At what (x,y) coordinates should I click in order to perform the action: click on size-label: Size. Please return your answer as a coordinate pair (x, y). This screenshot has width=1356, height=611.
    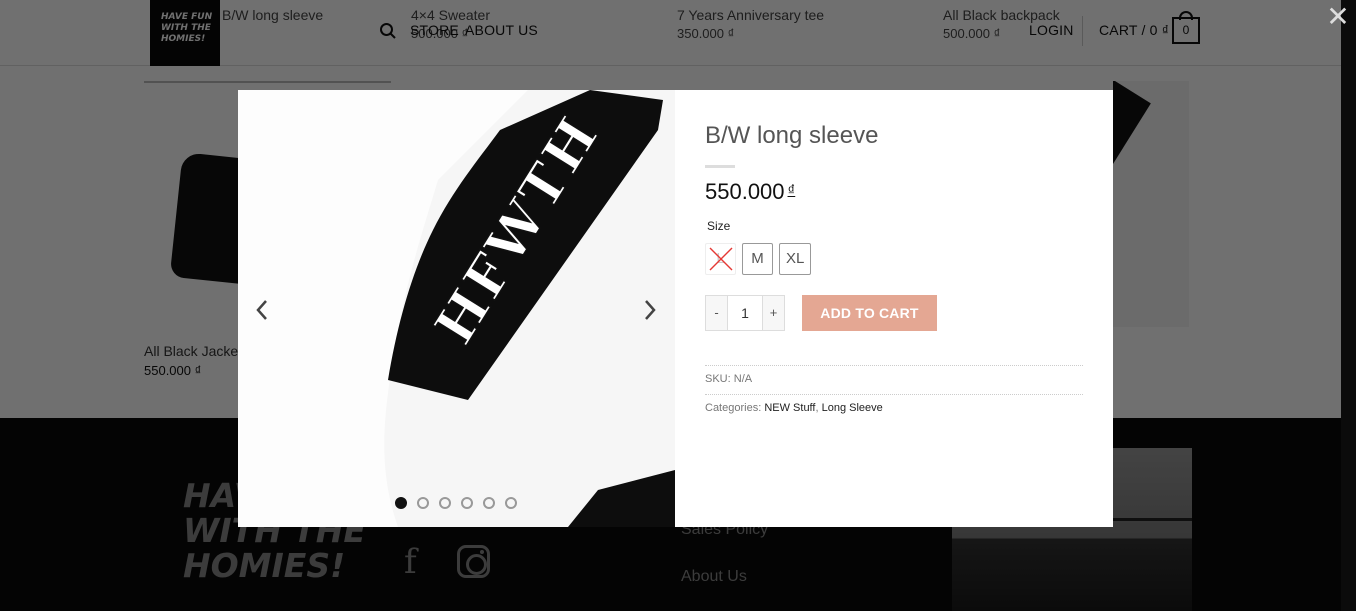
    Looking at the image, I should click on (719, 226).